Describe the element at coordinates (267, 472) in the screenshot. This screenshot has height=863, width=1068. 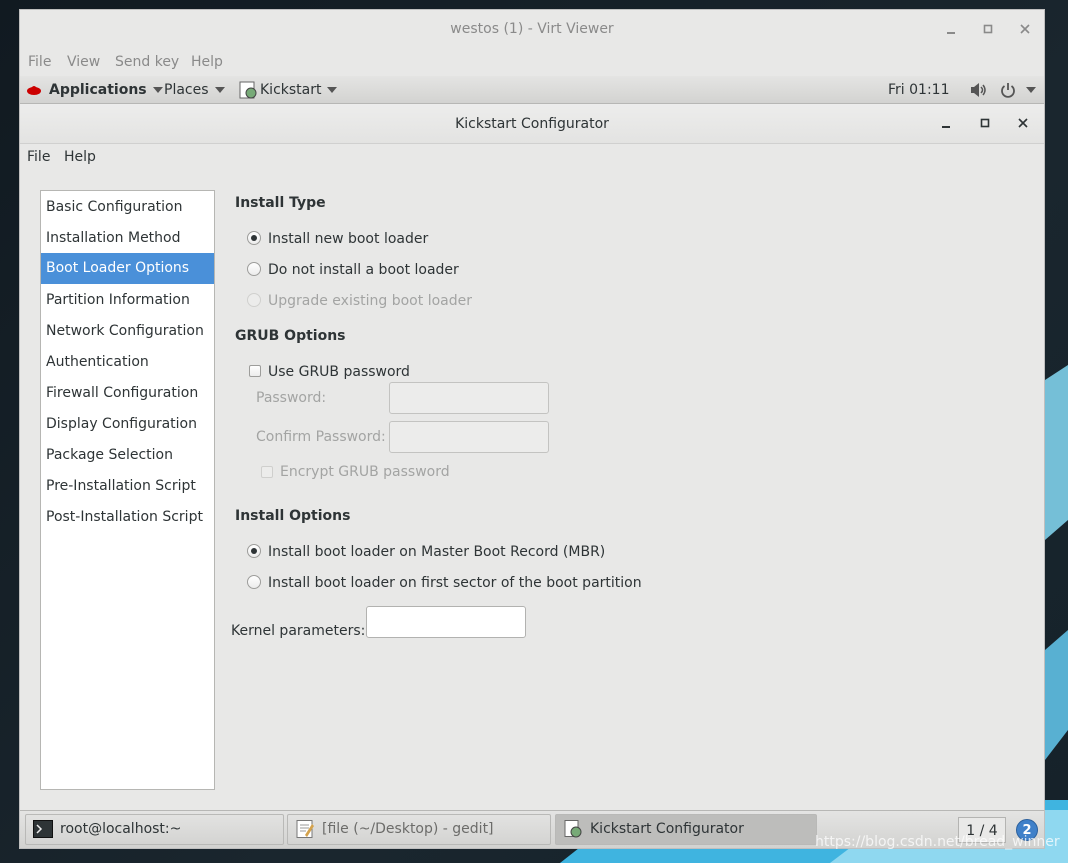
I see `encrypt-grub-password-checkbox` at that location.